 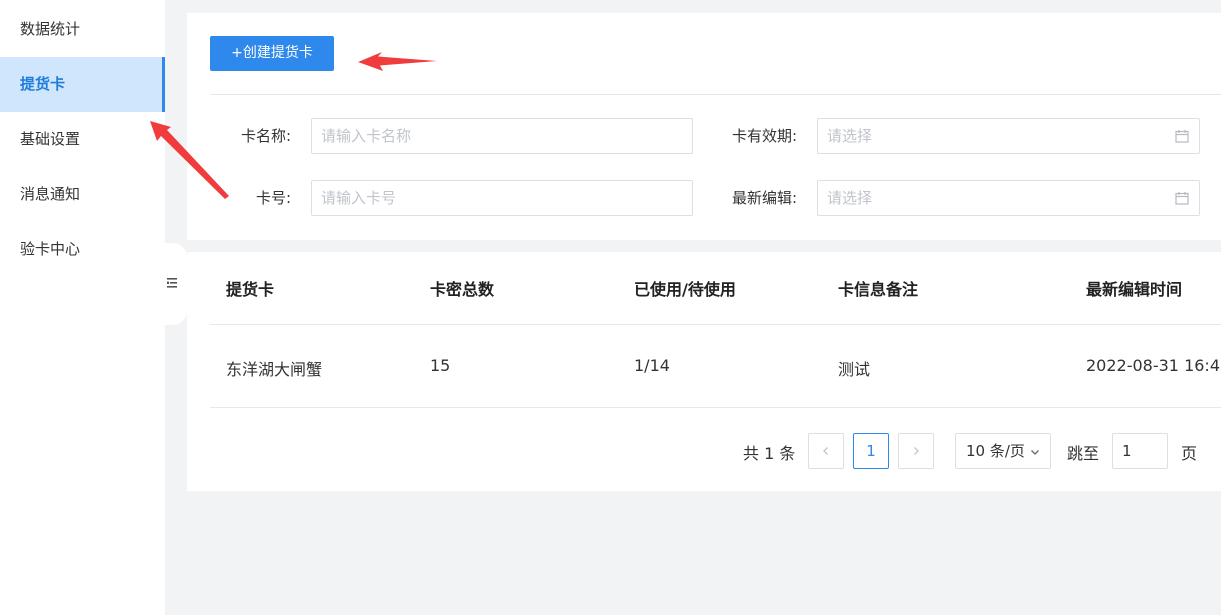 I want to click on card-name-input: 请输入卡名称, so click(x=502, y=136).